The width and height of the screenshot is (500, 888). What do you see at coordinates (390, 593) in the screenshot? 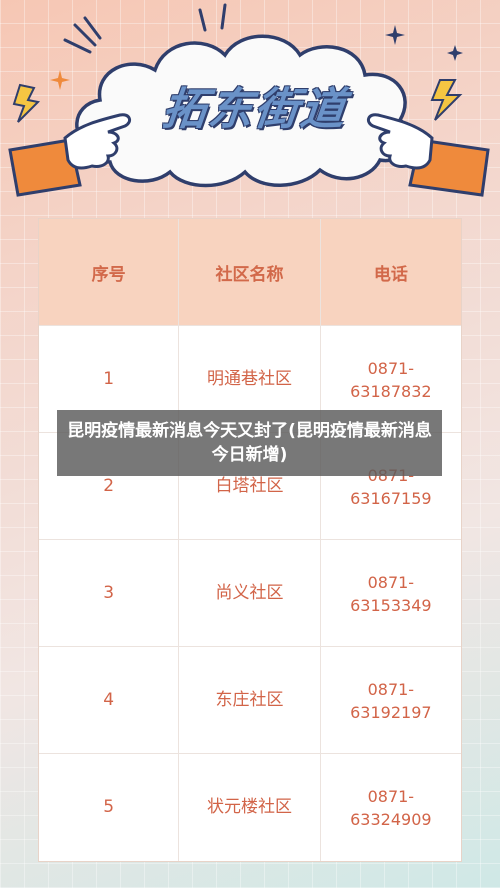
I see `cell-phone: 0871- 63153349` at bounding box center [390, 593].